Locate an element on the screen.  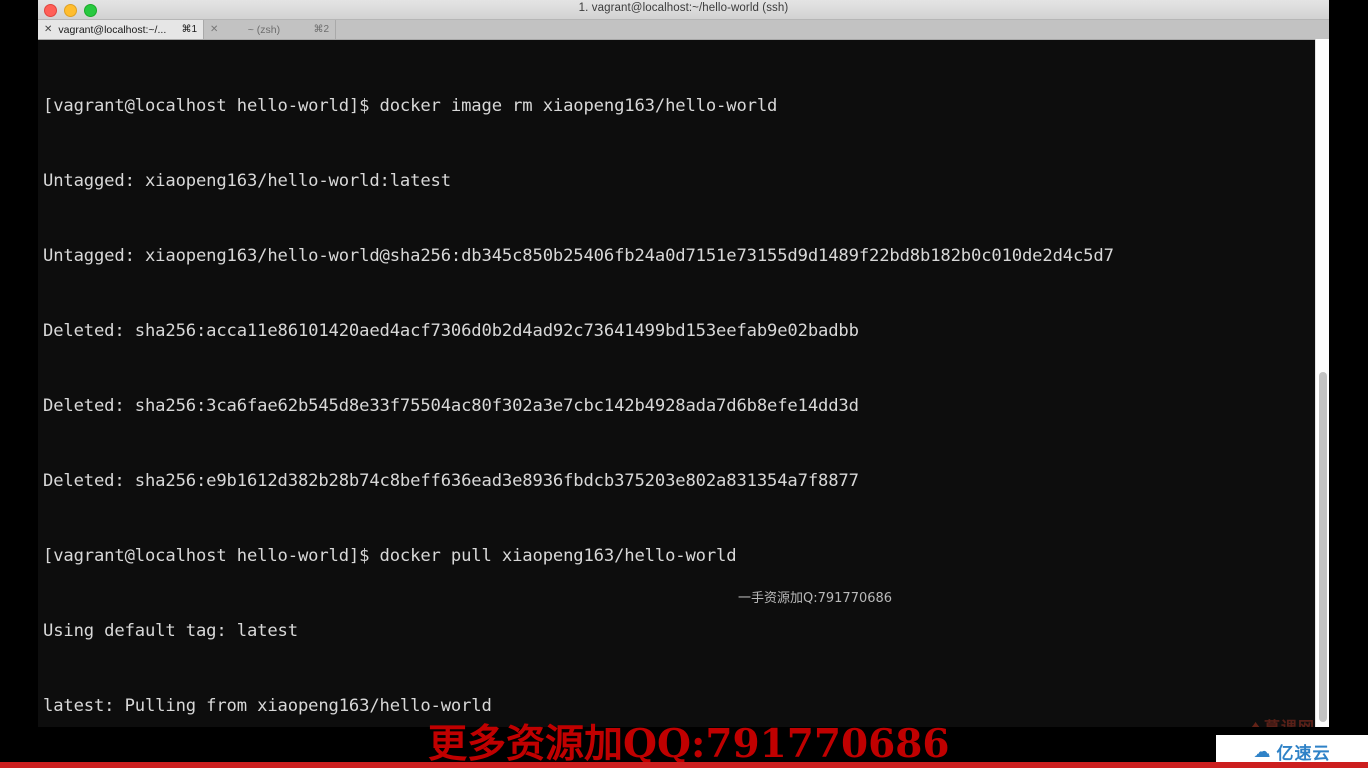
window-title: 1. vagrant@localhost:~/hello-world (ssh) is located at coordinates (683, 8).